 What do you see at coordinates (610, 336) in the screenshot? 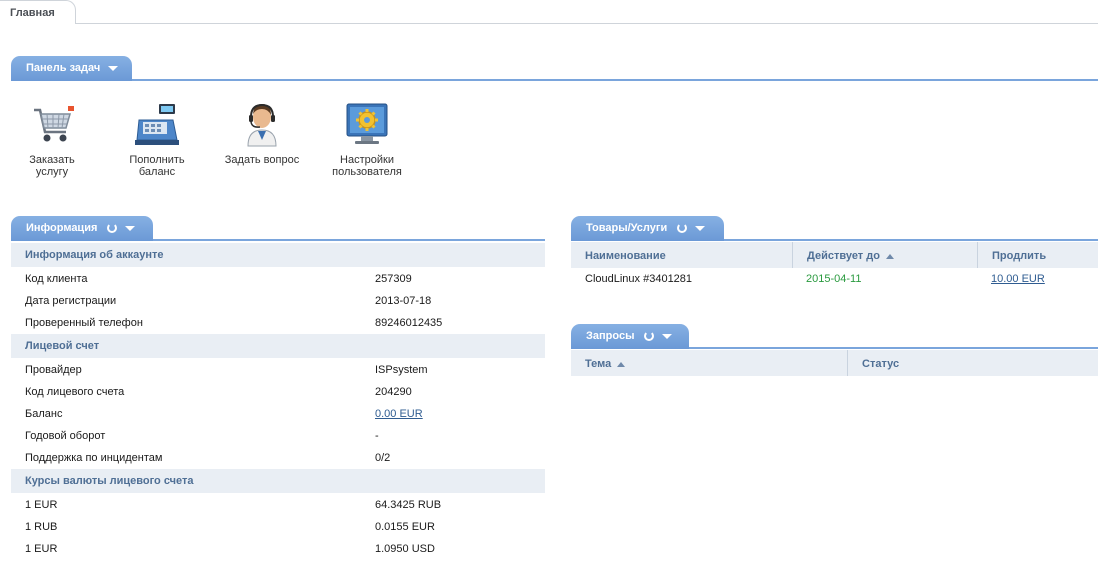
I see `requests-title: Запросы` at bounding box center [610, 336].